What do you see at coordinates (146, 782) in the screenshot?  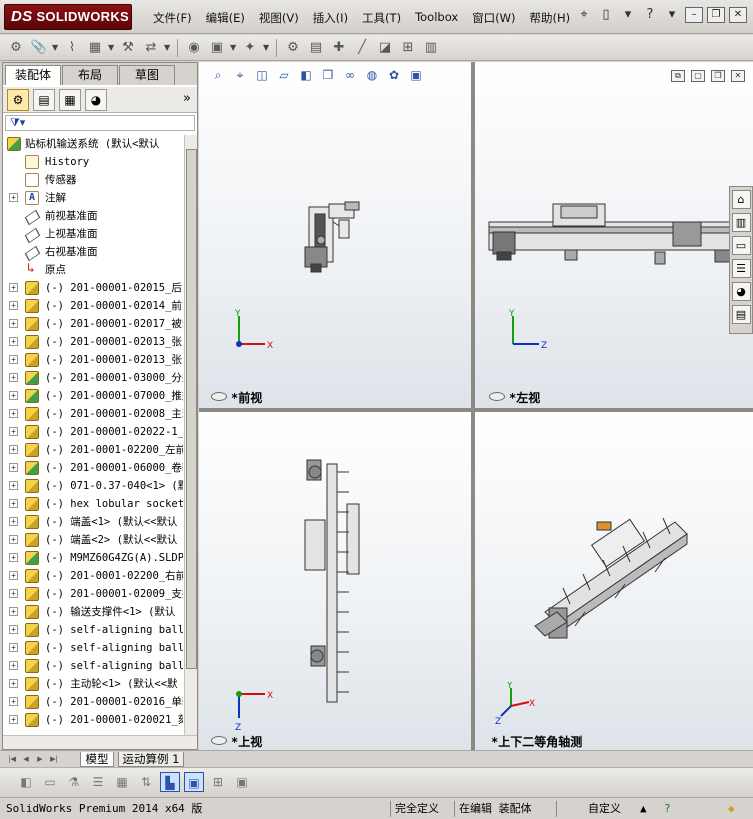 I see `sort-icon: ⇅` at bounding box center [146, 782].